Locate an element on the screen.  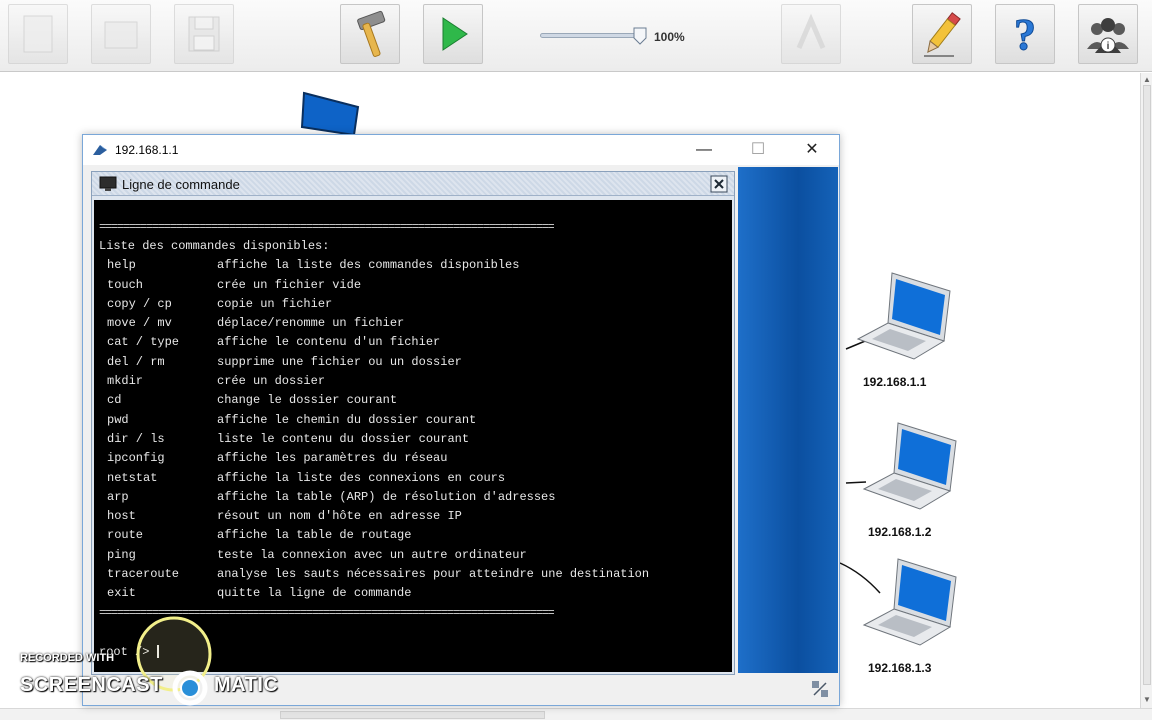
command-name: copy / cp is located at coordinates (139, 303).